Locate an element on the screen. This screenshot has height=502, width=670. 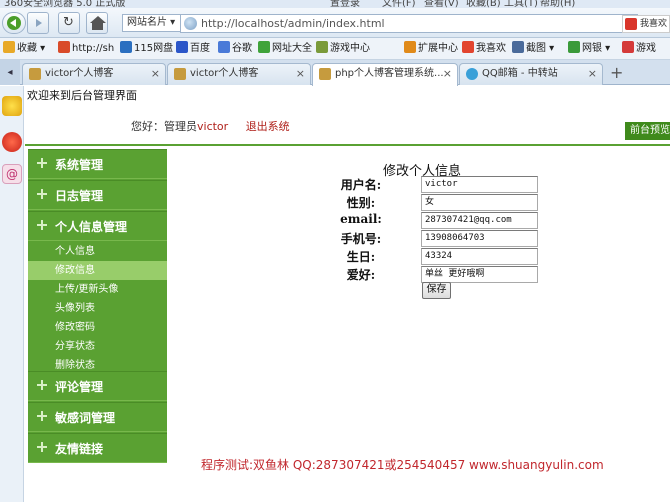
front-preview-button: 前台预览 is located at coordinates (647, 131).